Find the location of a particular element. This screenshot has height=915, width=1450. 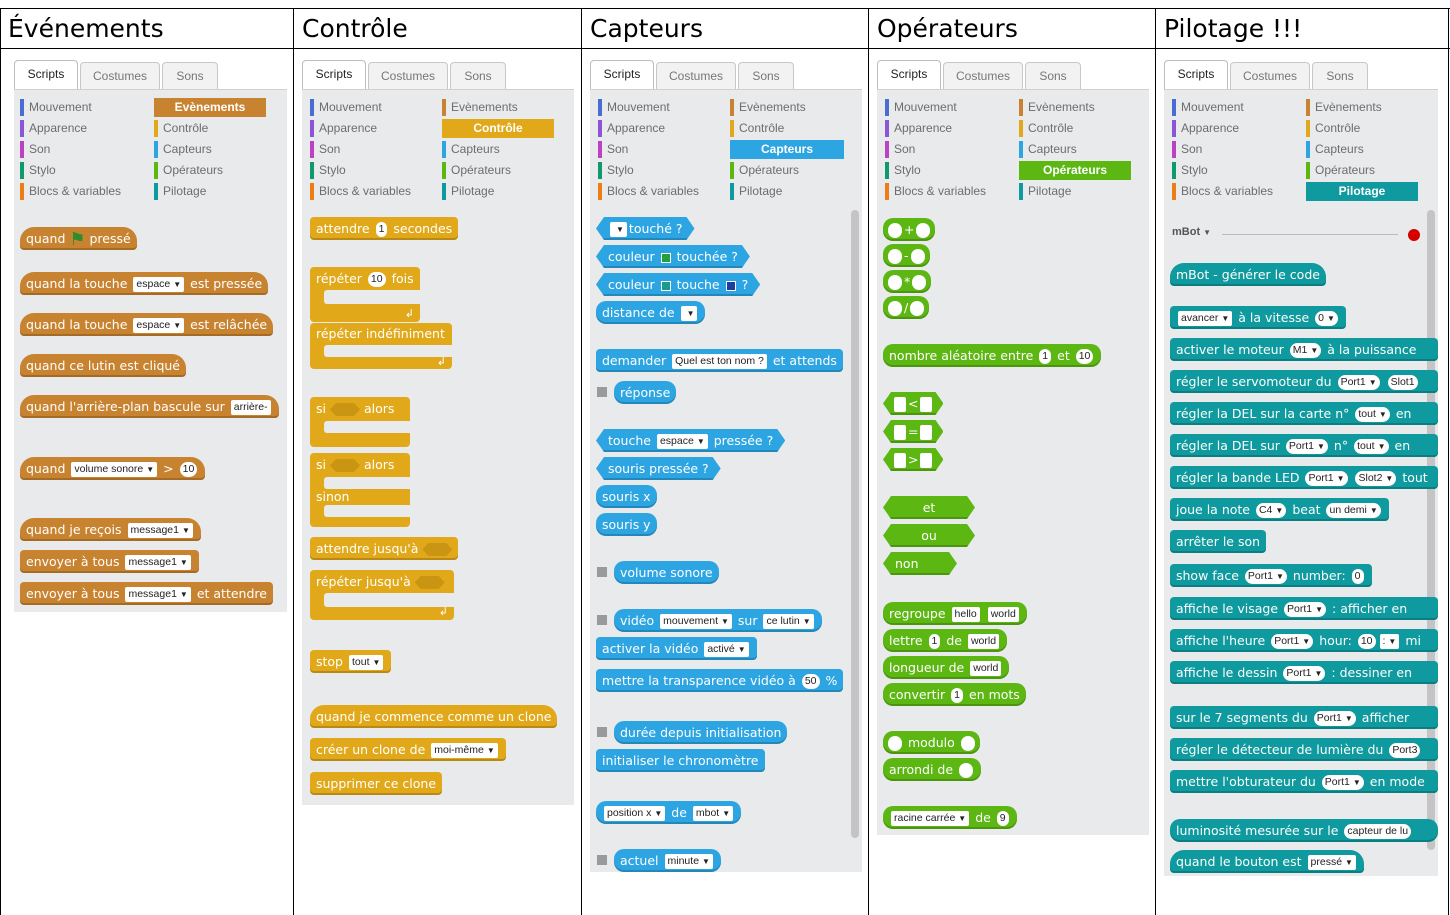

block-greater-than: > is located at coordinates (913, 459).